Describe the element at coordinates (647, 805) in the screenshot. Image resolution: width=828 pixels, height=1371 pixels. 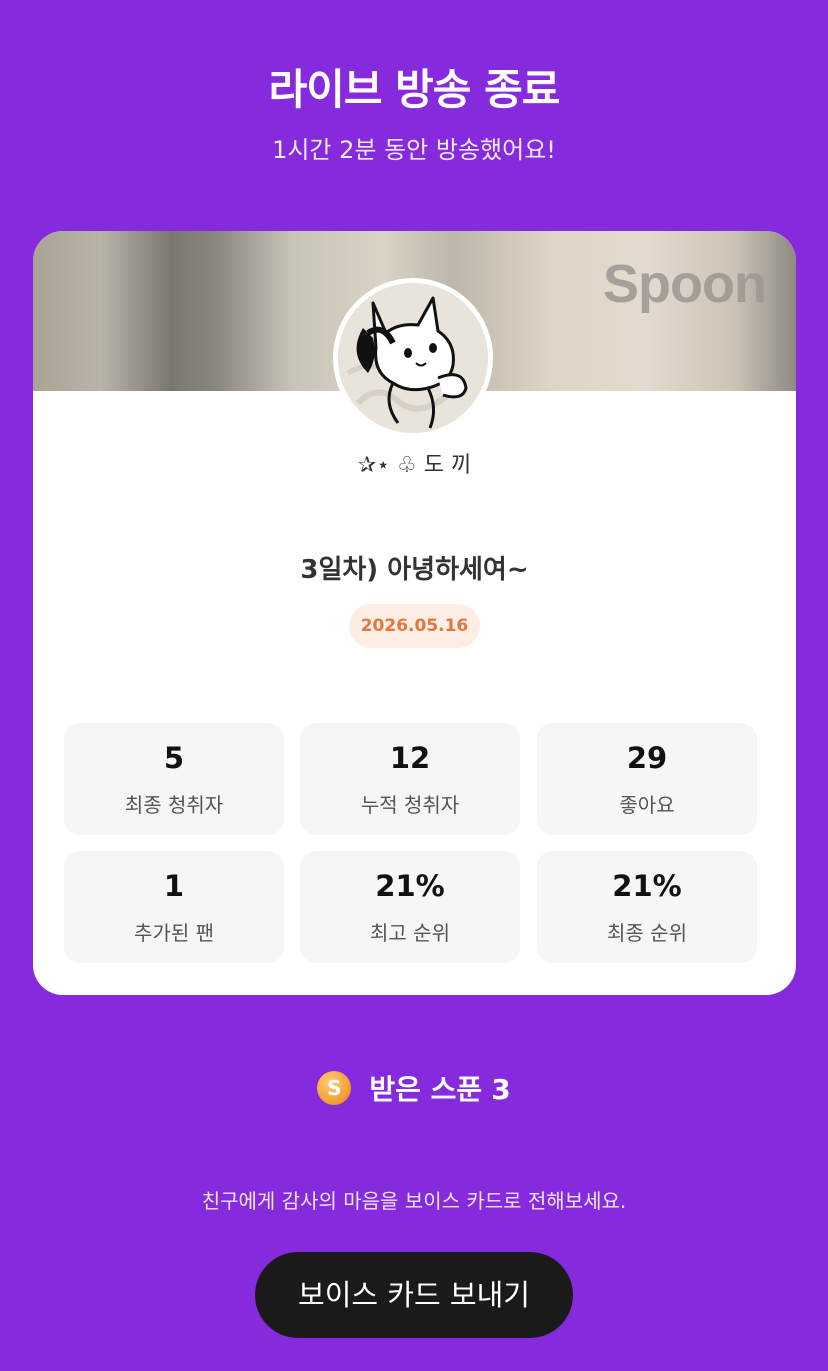
I see `stat-label: 좋아요` at that location.